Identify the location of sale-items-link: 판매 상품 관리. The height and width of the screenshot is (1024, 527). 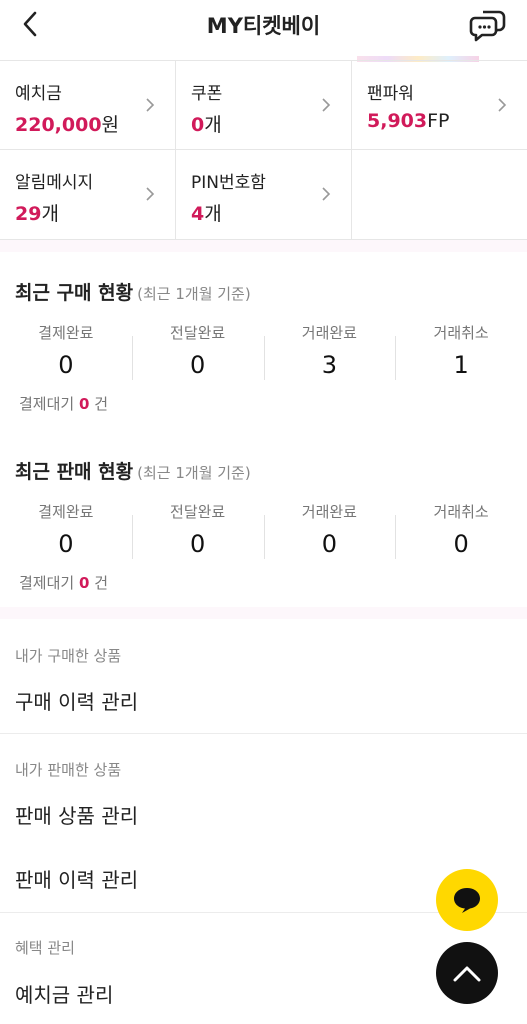
(76, 814).